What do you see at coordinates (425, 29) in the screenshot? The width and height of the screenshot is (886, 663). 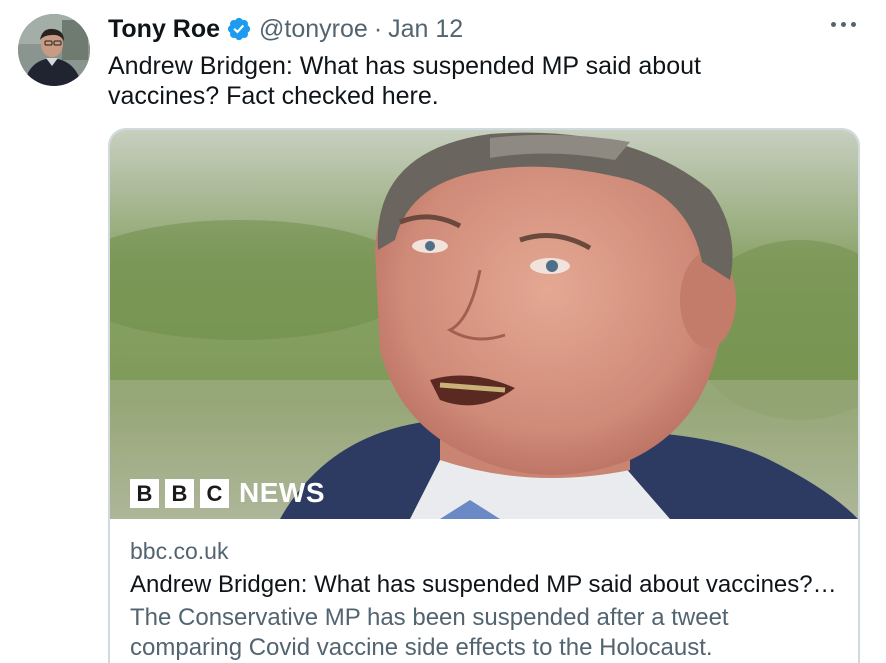 I see `tweet-date: Jan 12` at bounding box center [425, 29].